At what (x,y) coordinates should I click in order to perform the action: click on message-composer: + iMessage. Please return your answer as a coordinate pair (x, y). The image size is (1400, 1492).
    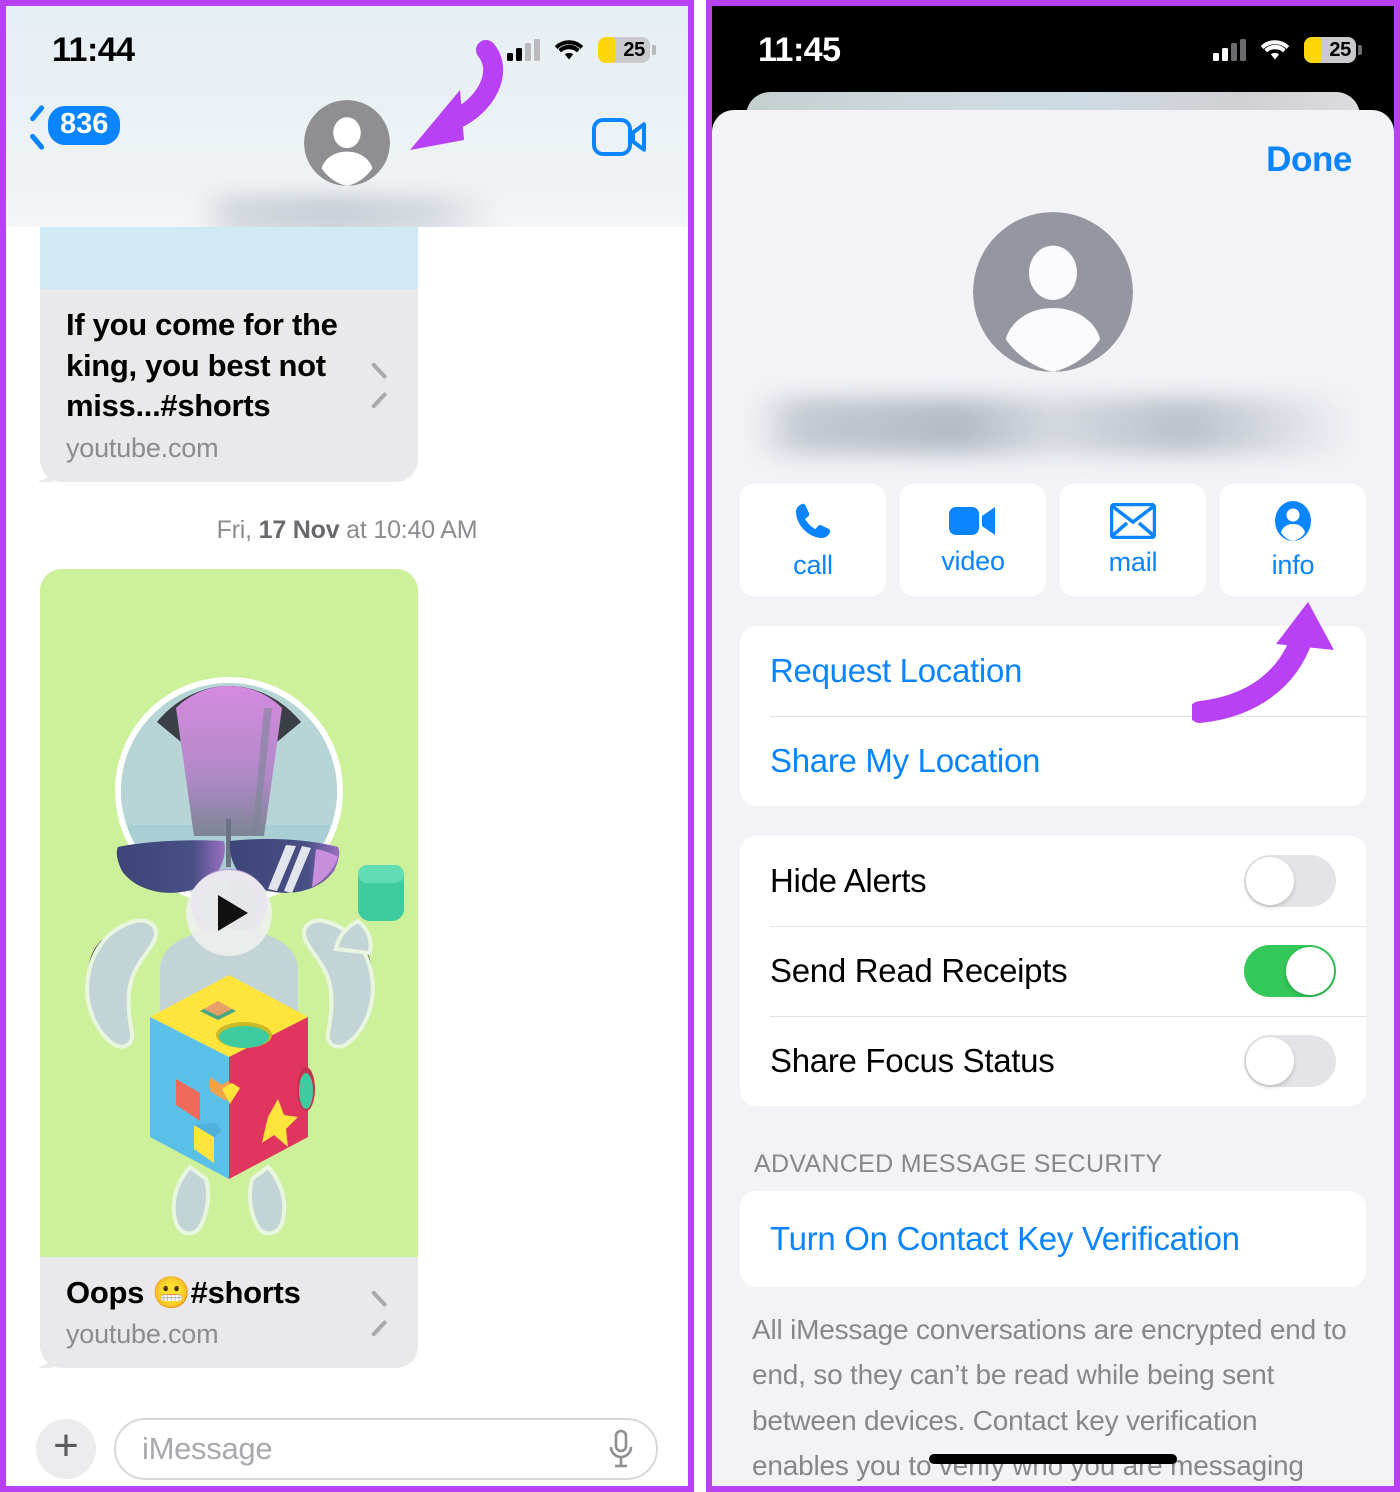
    Looking at the image, I should click on (347, 1443).